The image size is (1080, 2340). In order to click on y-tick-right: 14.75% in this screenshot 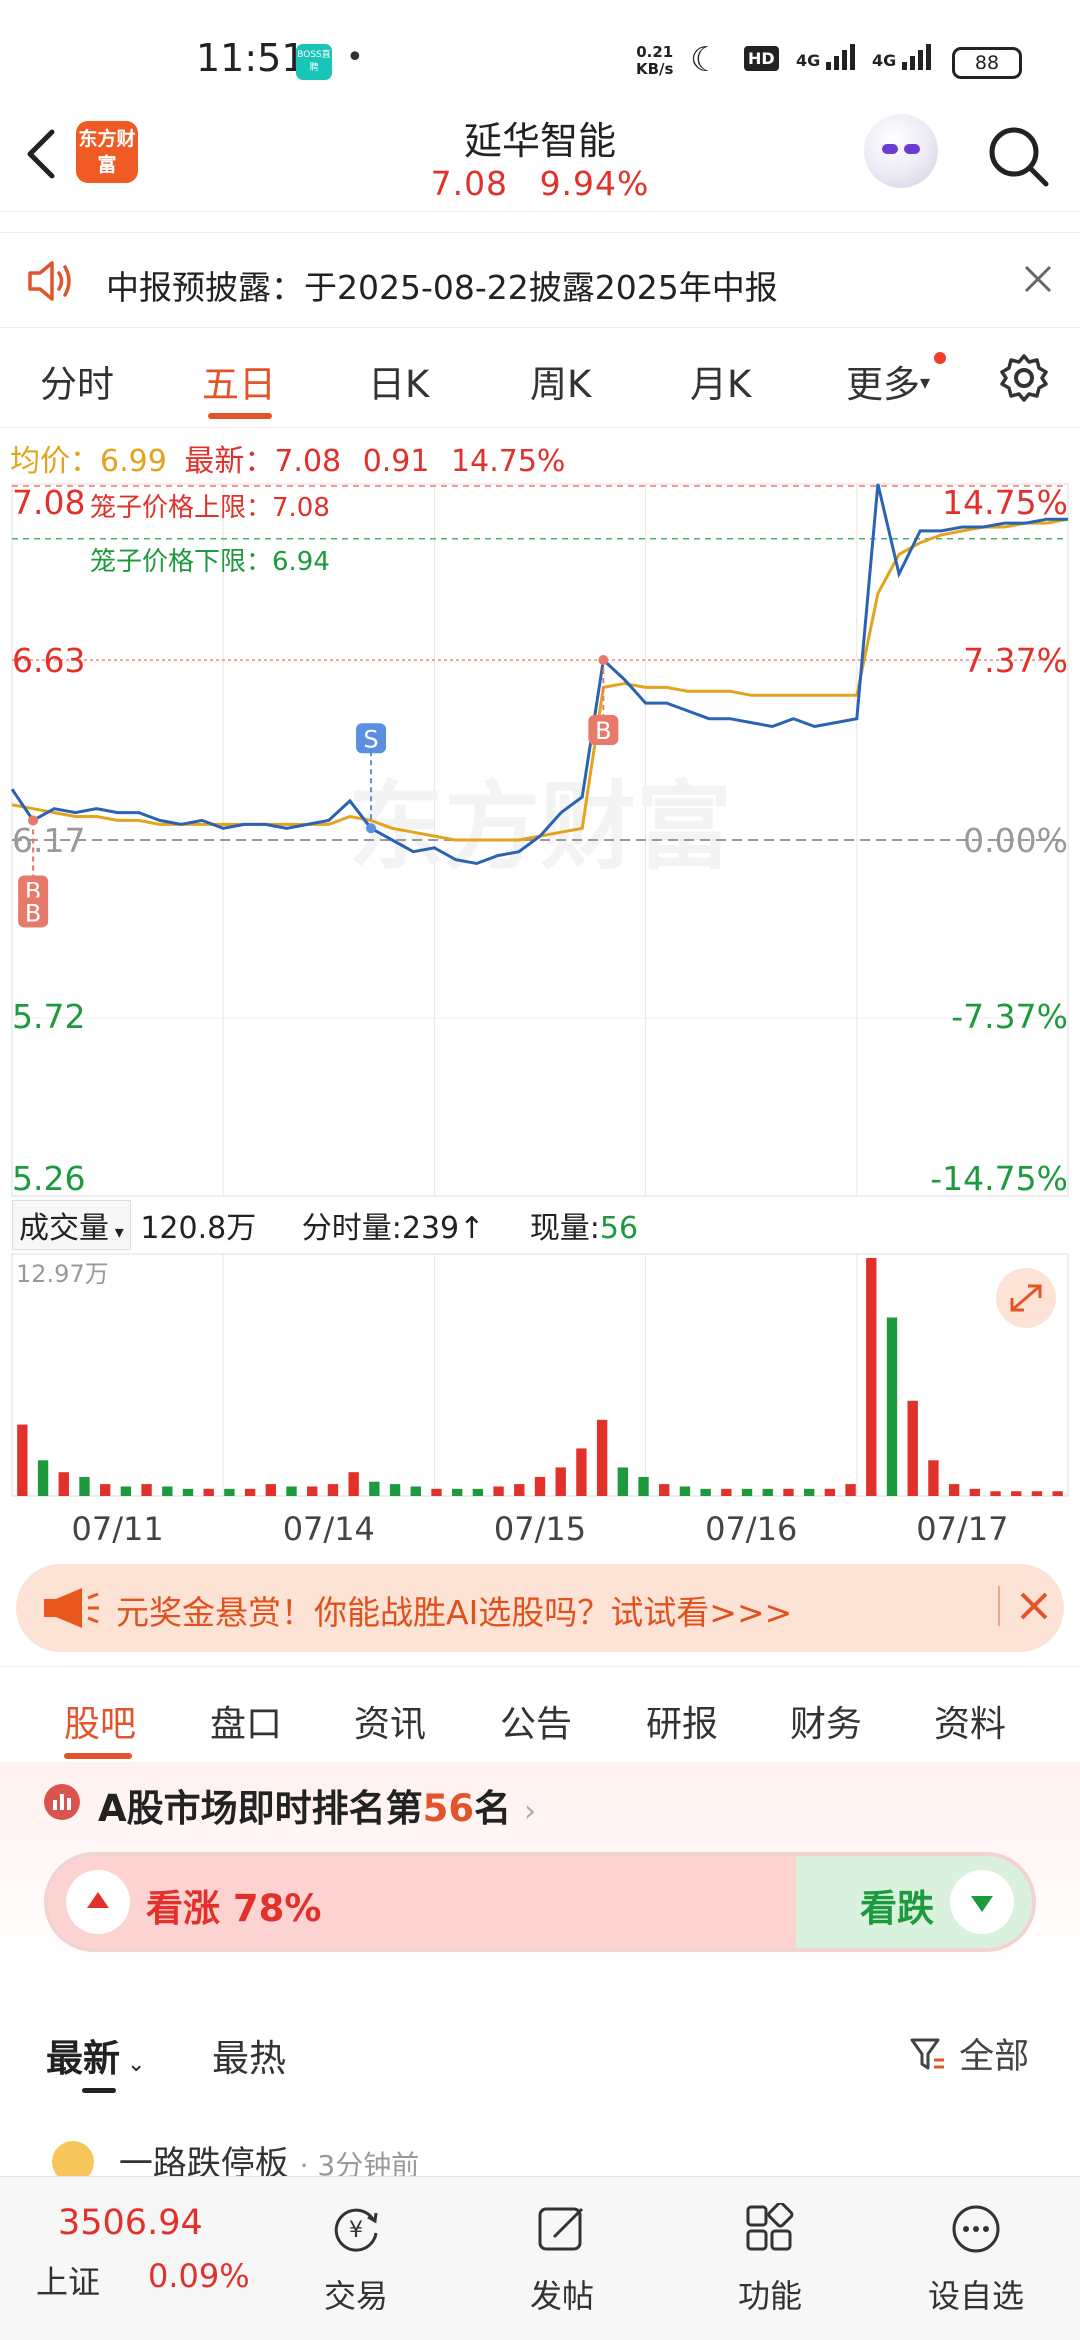, I will do `click(1005, 502)`.